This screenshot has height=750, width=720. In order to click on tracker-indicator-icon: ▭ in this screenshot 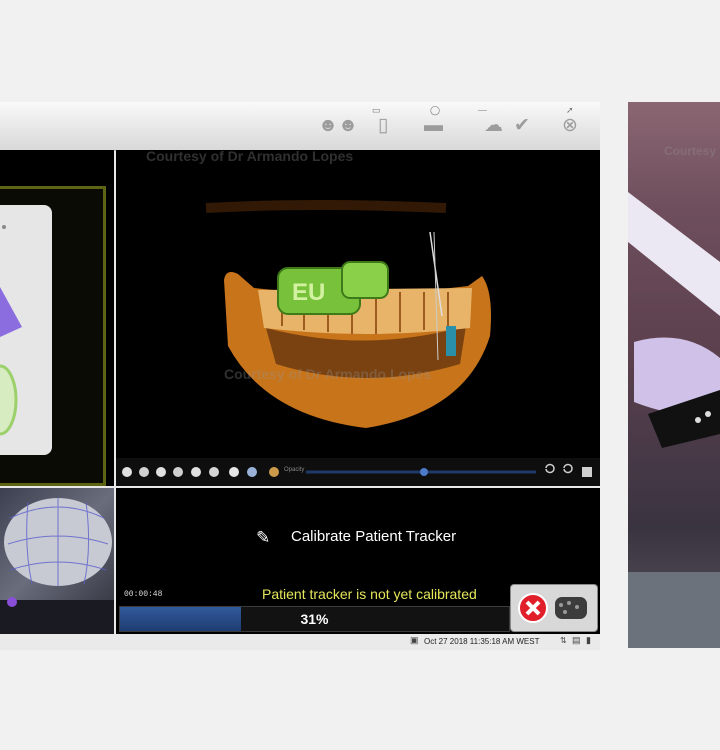, I will do `click(376, 110)`.